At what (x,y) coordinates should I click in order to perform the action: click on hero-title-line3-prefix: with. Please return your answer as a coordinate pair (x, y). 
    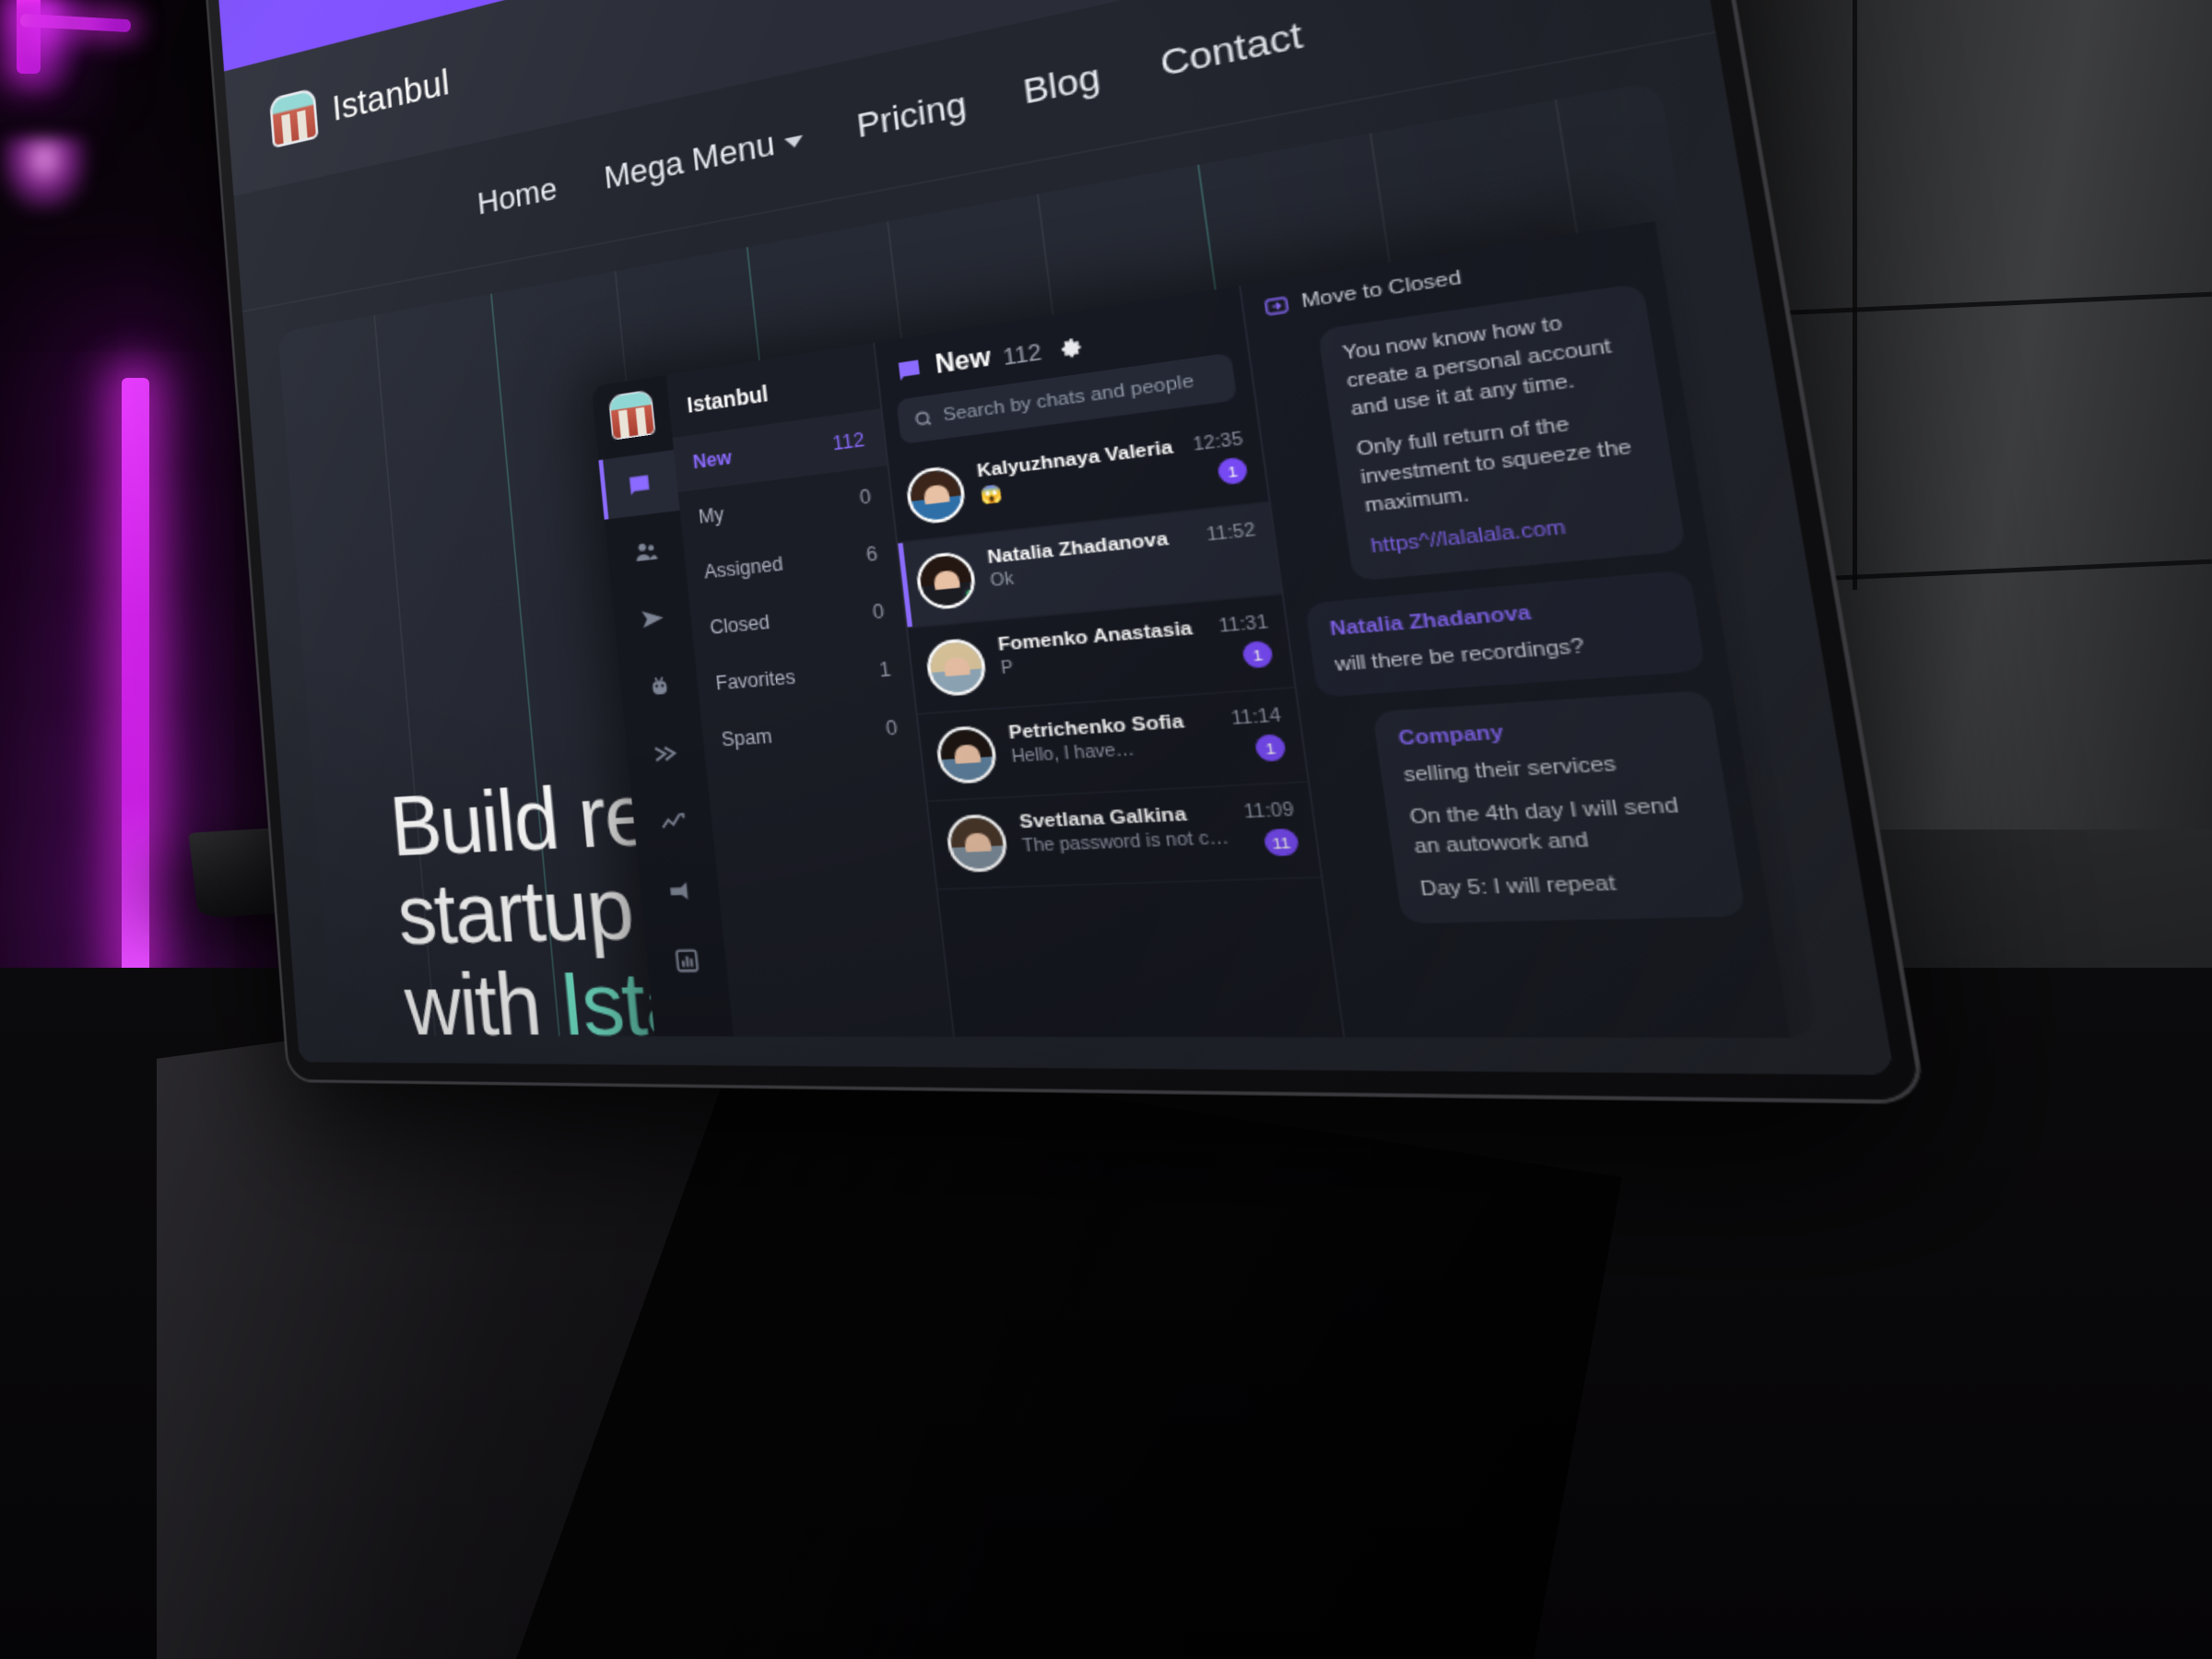
    Looking at the image, I should click on (483, 996).